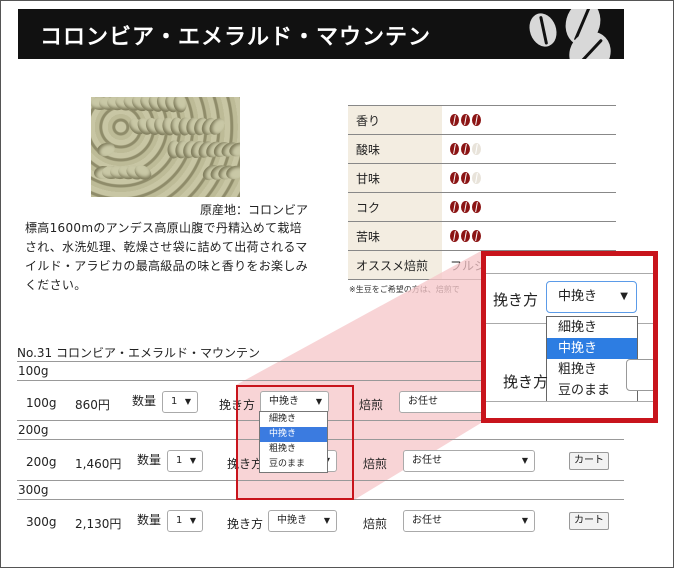  Describe the element at coordinates (41, 522) in the screenshot. I see `weight: 300g` at that location.